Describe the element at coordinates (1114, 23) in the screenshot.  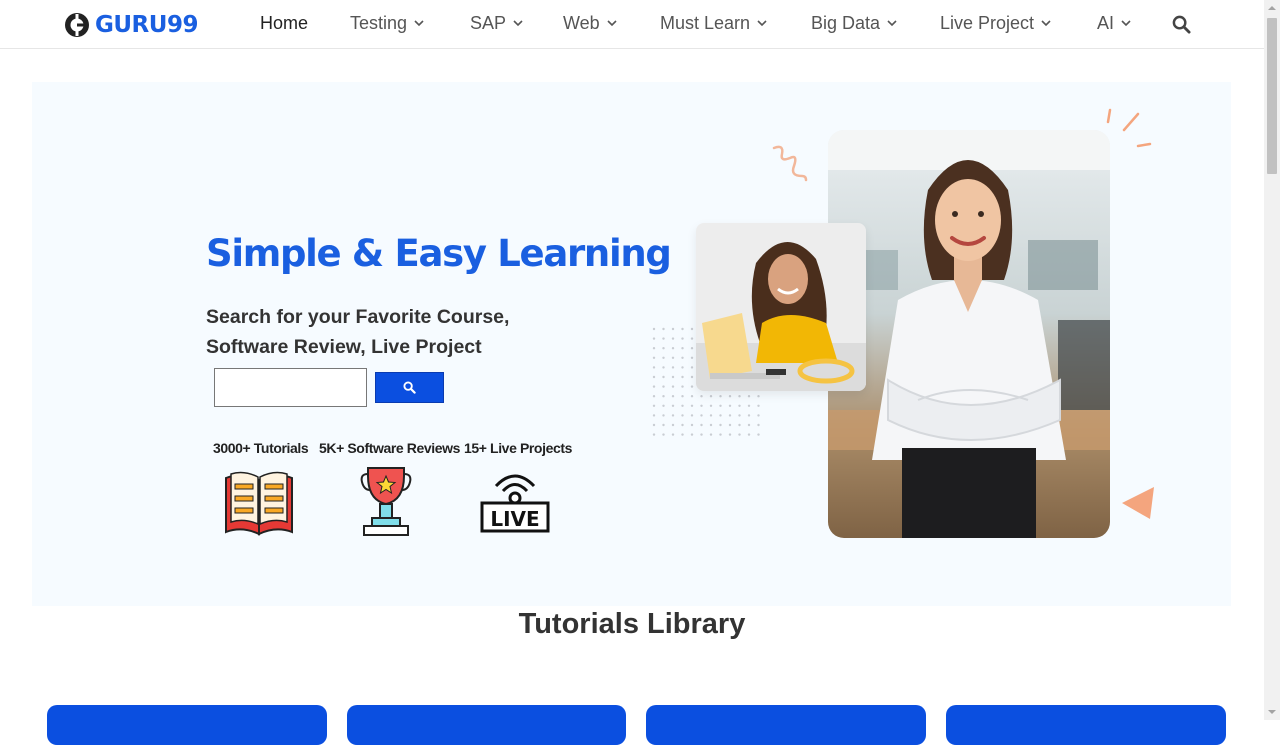
I see `nav-item-ai: AI` at that location.